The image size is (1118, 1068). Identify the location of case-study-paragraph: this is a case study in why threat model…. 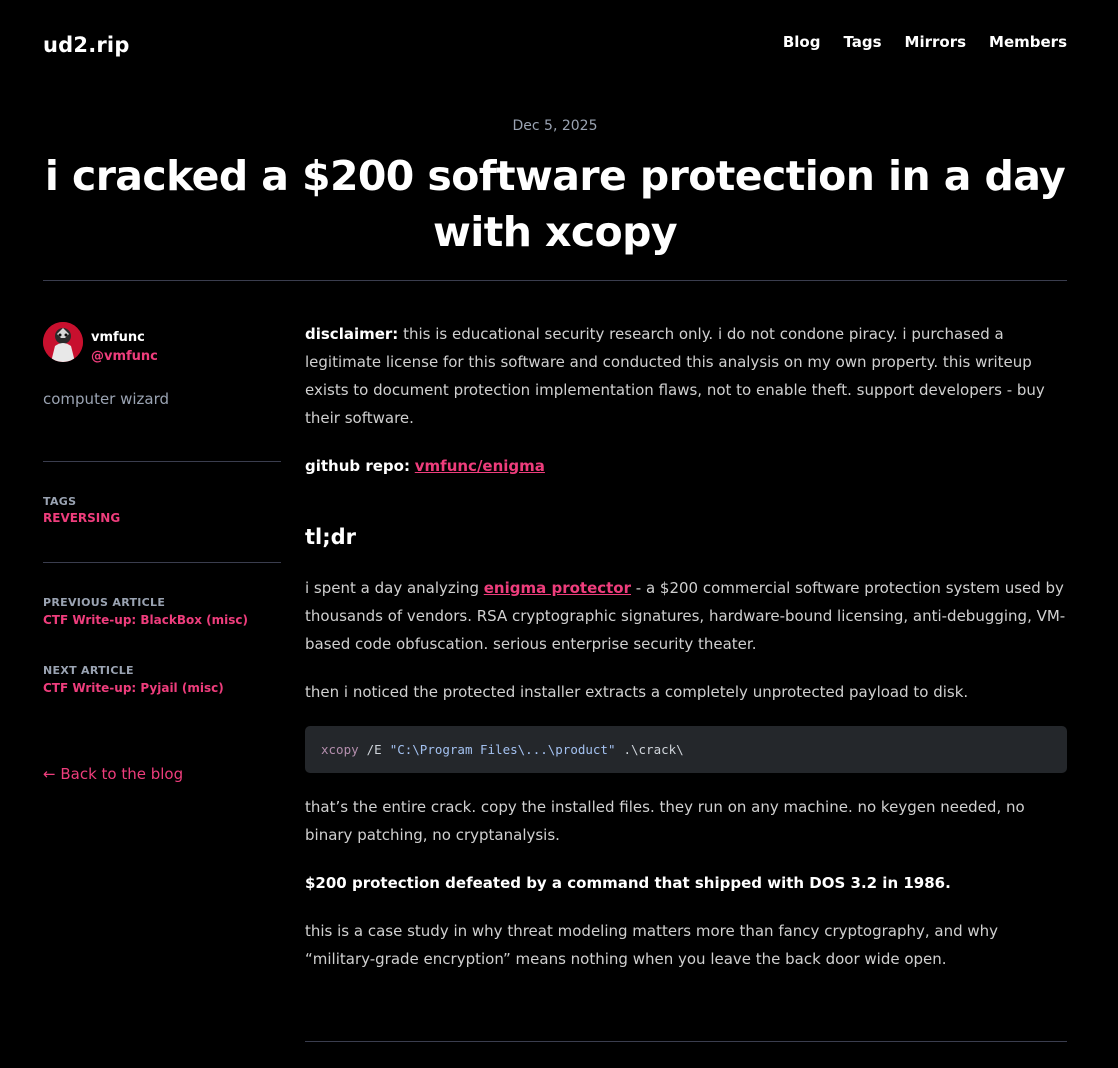
(652, 945).